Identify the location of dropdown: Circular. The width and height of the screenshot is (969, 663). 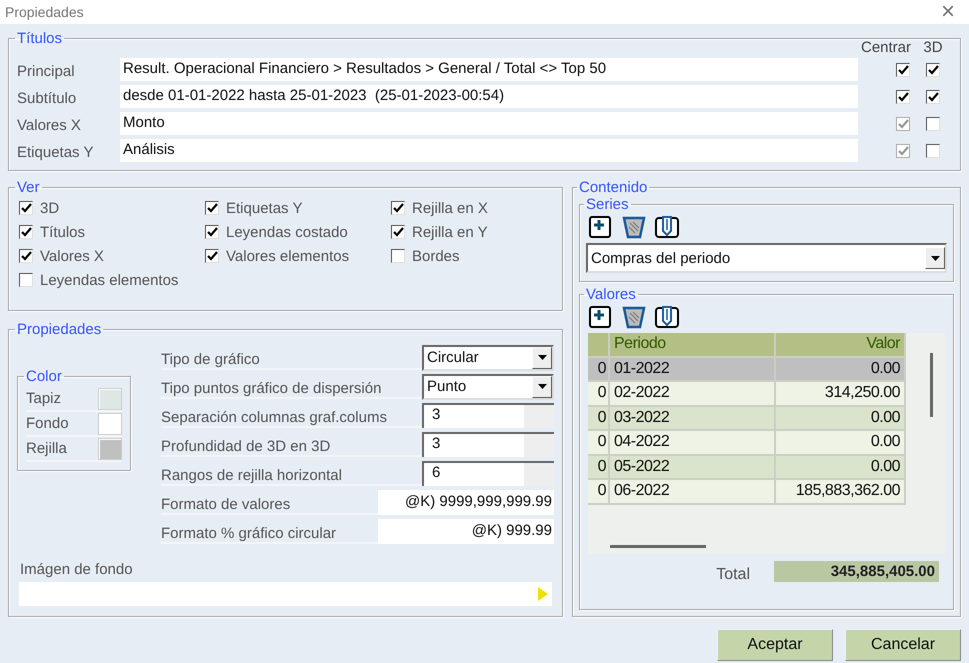
(488, 357).